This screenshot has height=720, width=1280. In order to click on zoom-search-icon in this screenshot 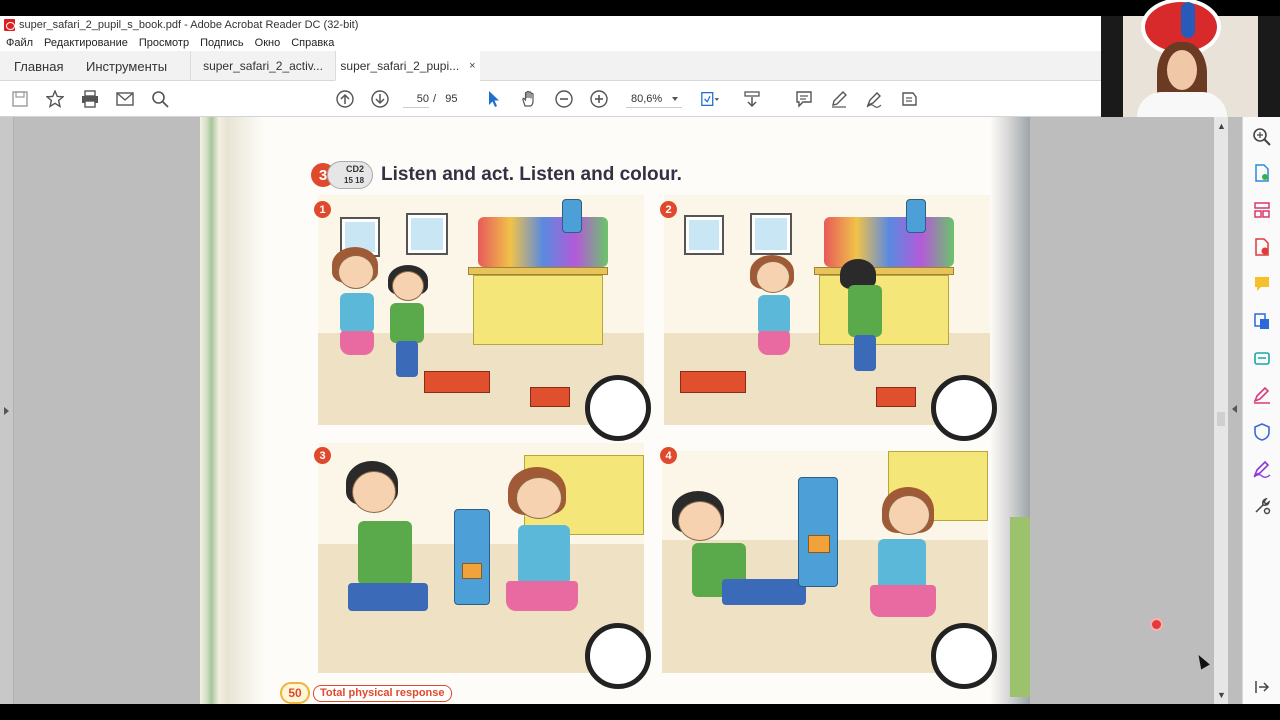, I will do `click(1262, 137)`.